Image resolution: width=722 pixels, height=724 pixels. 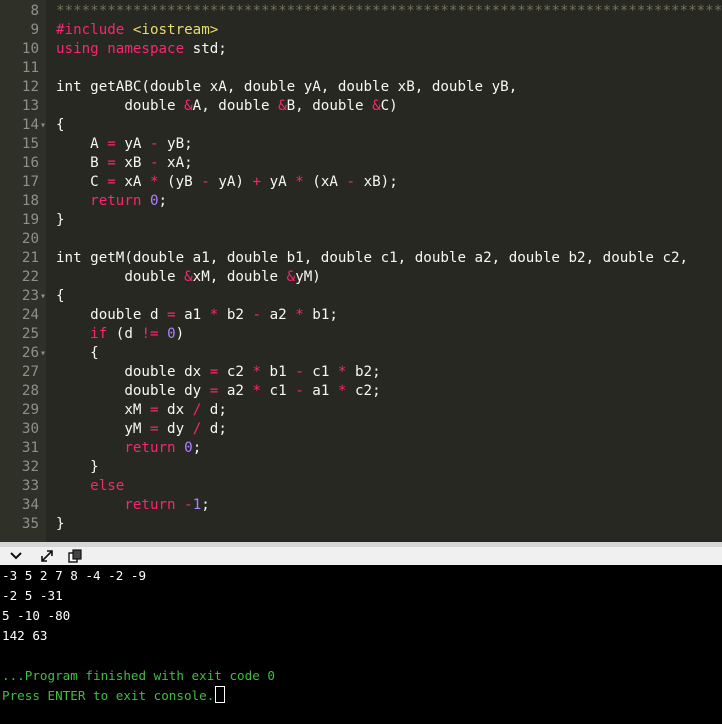 I want to click on console-line: 5 -10 -80, so click(x=36, y=615).